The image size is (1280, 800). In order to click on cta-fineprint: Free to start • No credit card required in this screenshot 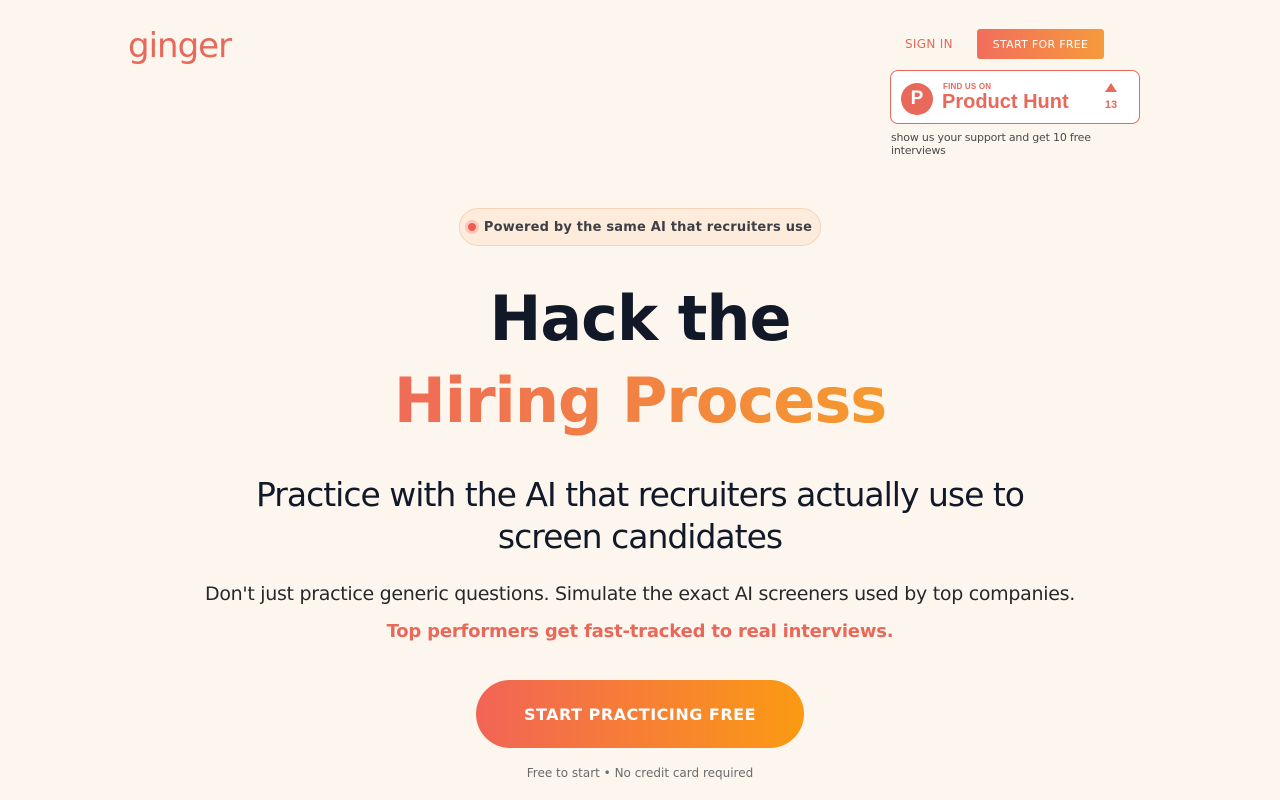, I will do `click(640, 773)`.